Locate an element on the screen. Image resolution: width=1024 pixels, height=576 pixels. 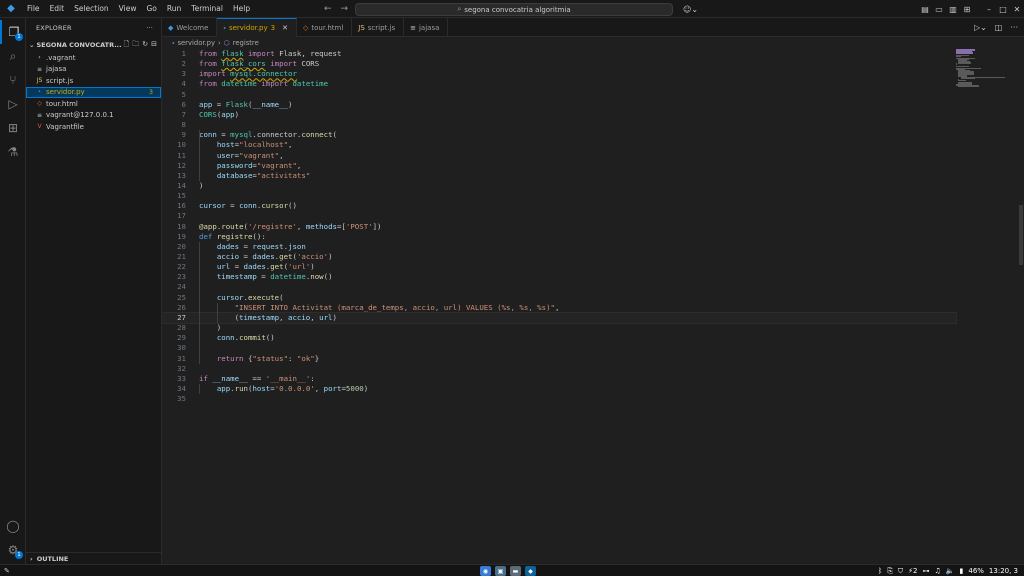
tab-servidor-py: ⬩ servidor.py 3 ✕ is located at coordinates (257, 27).